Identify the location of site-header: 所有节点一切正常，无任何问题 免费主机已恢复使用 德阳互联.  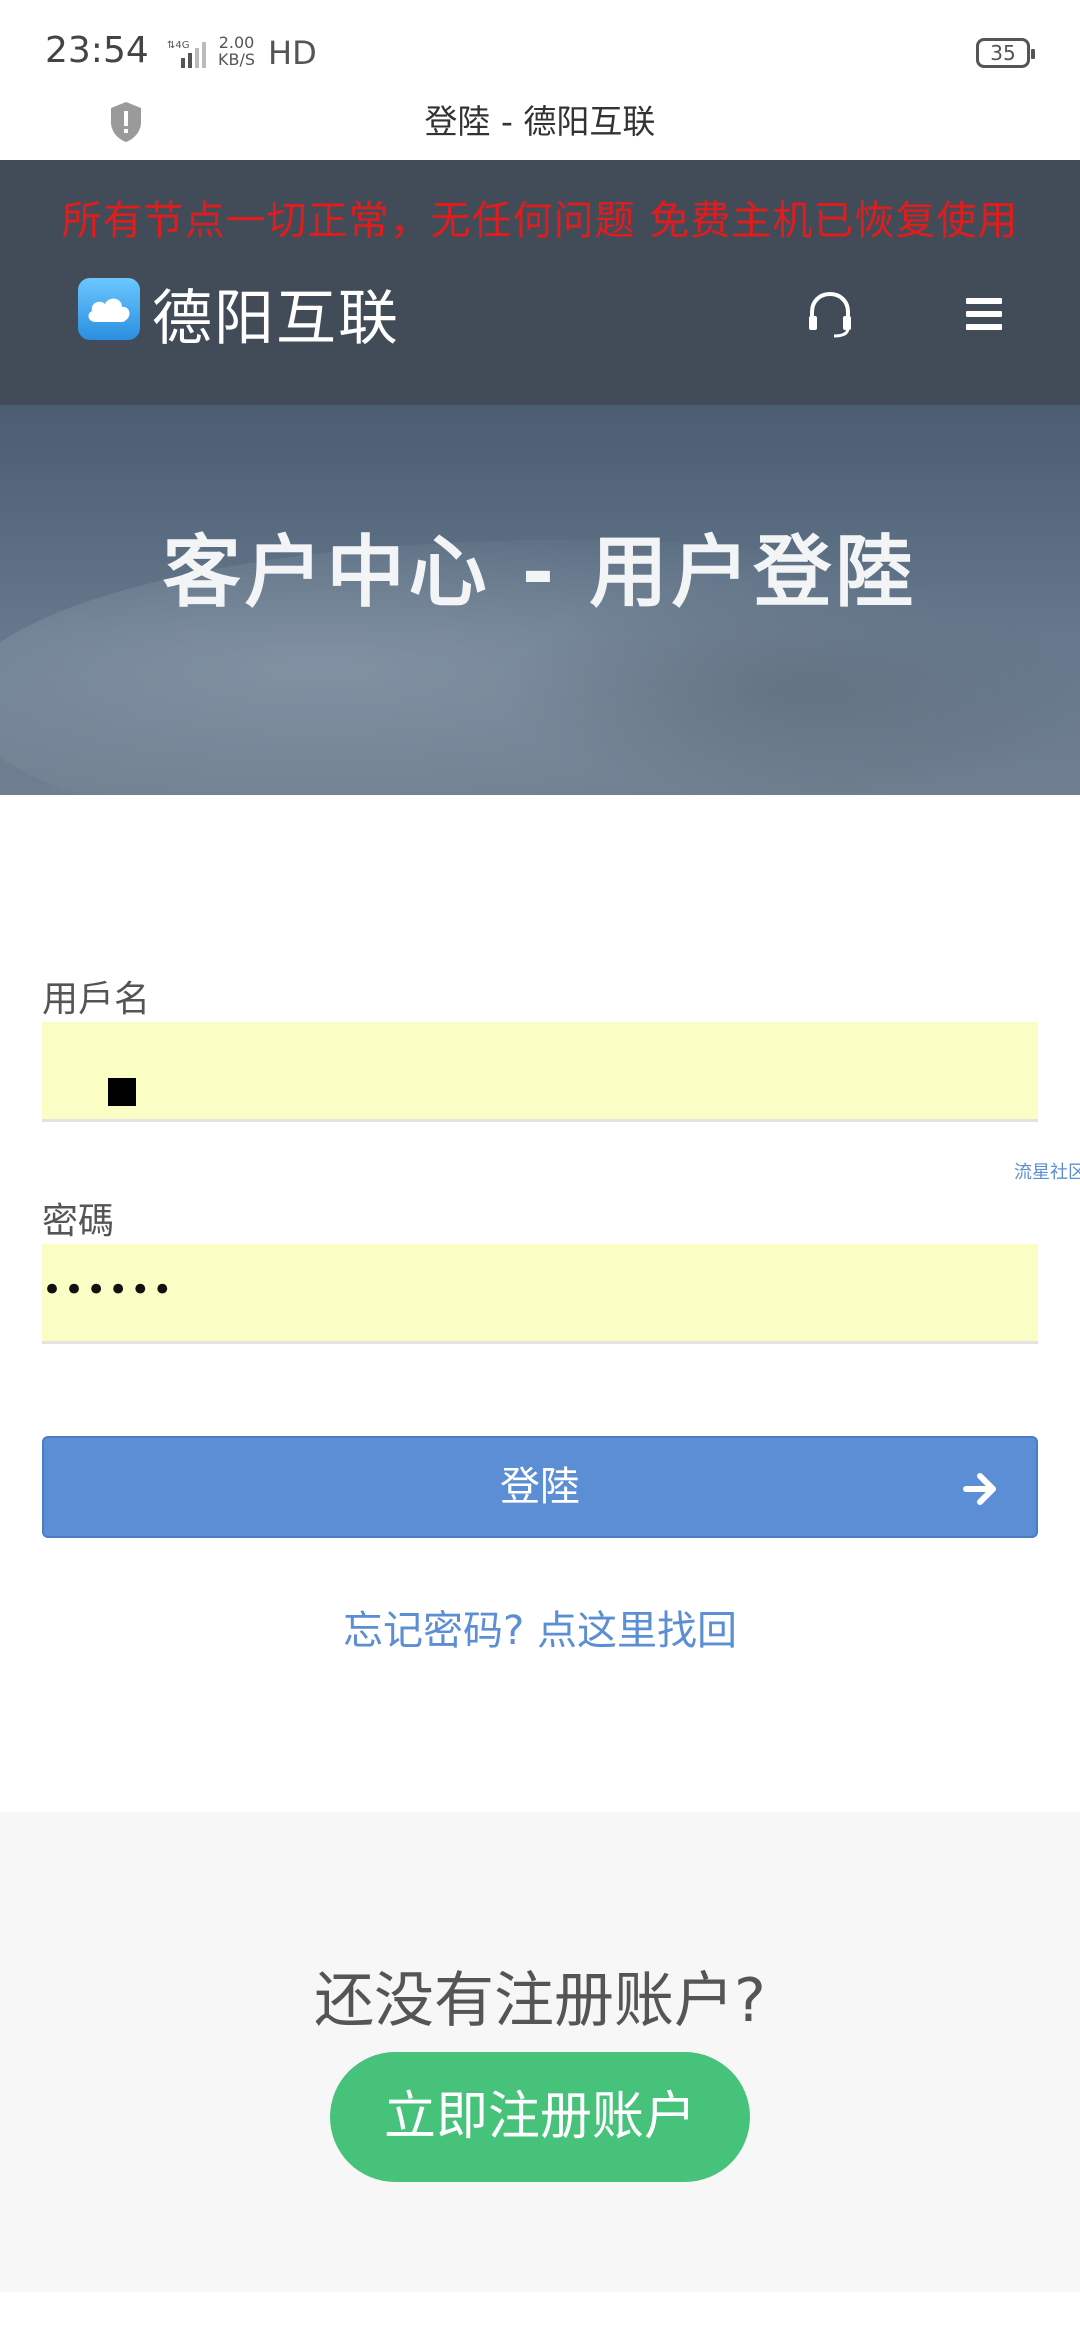
(540, 282).